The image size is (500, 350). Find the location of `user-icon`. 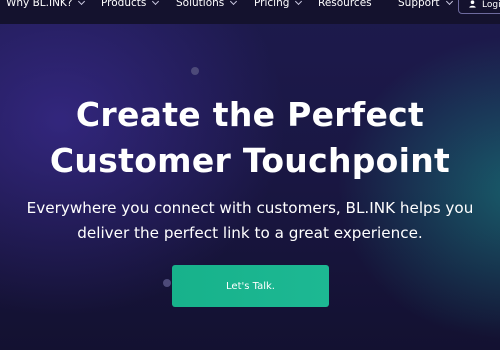

user-icon is located at coordinates (472, 5).